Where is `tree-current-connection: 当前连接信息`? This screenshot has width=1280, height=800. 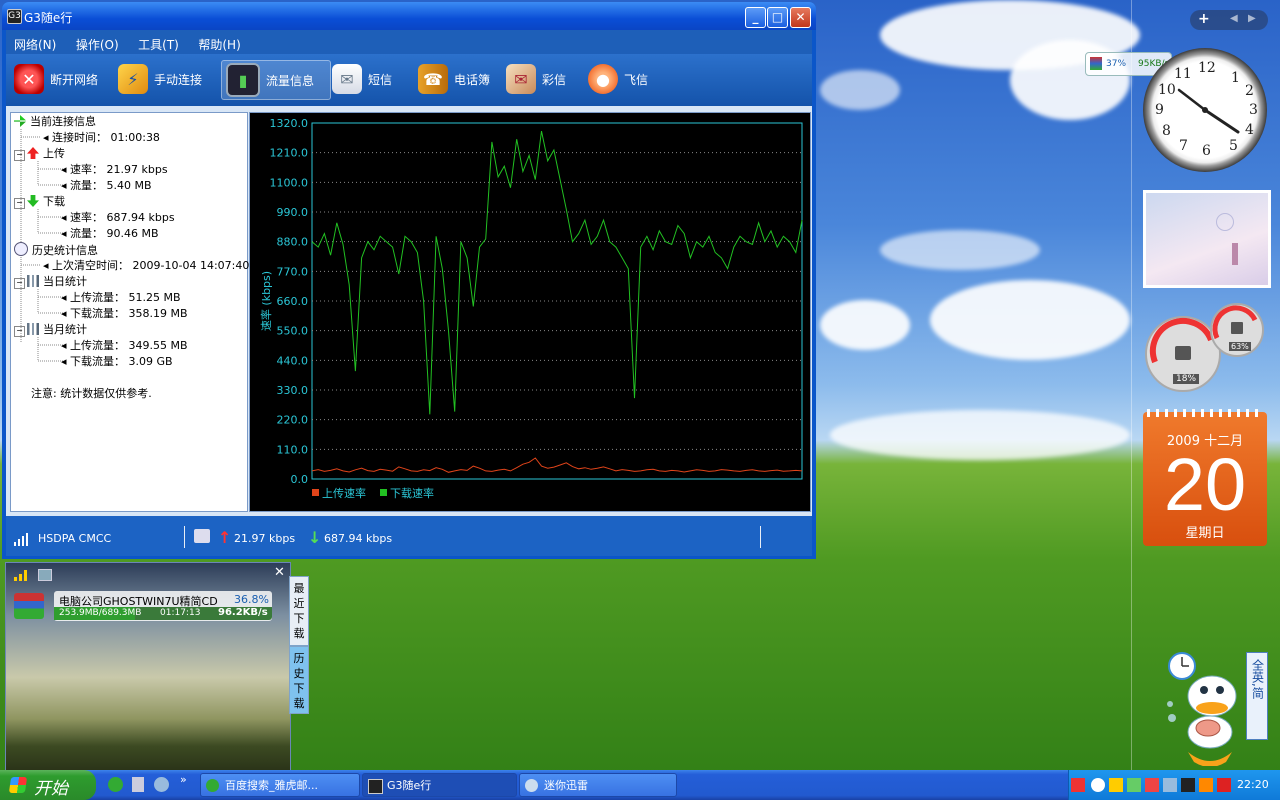 tree-current-connection: 当前连接信息 is located at coordinates (55, 122).